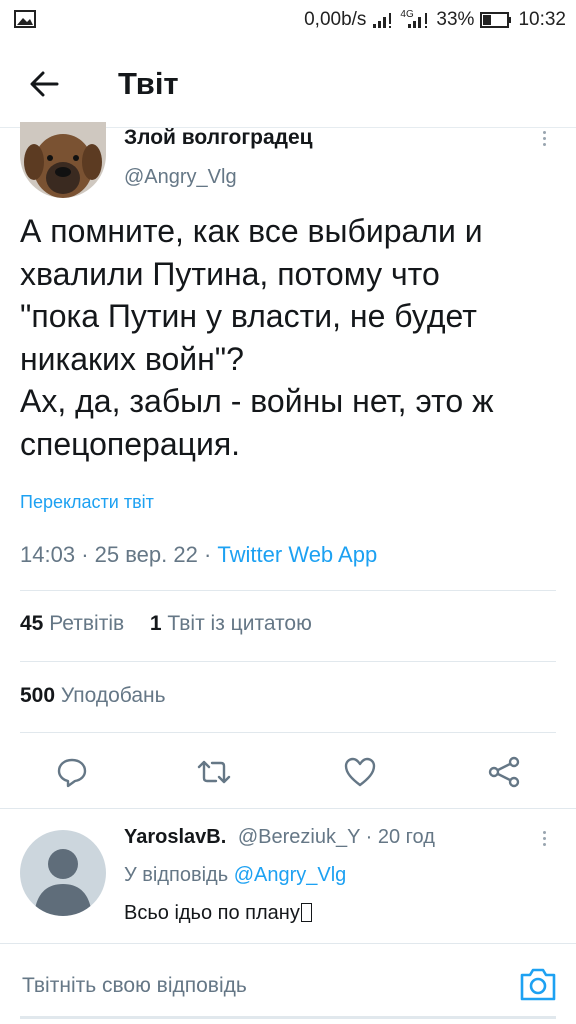 The height and width of the screenshot is (1024, 576). I want to click on compose-underline, so click(288, 1017).